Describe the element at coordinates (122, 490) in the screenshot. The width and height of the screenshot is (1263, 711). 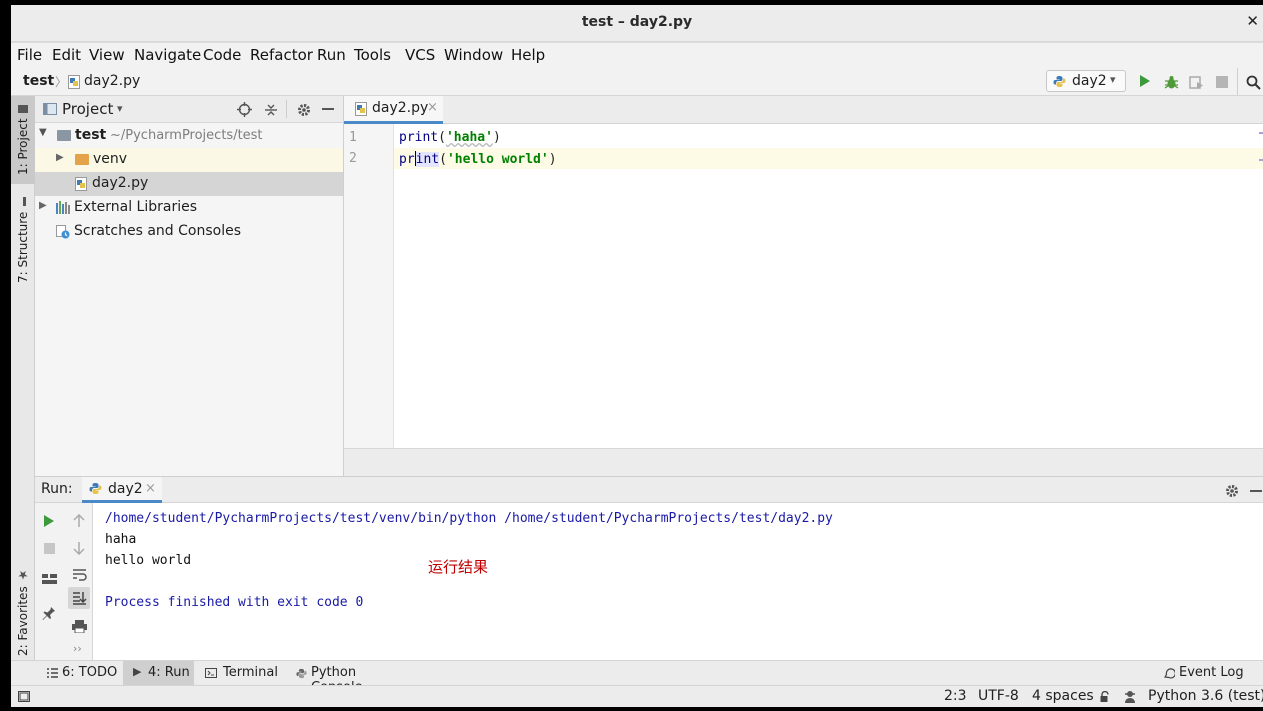
I see `run-tab-day2: day2 ×` at that location.